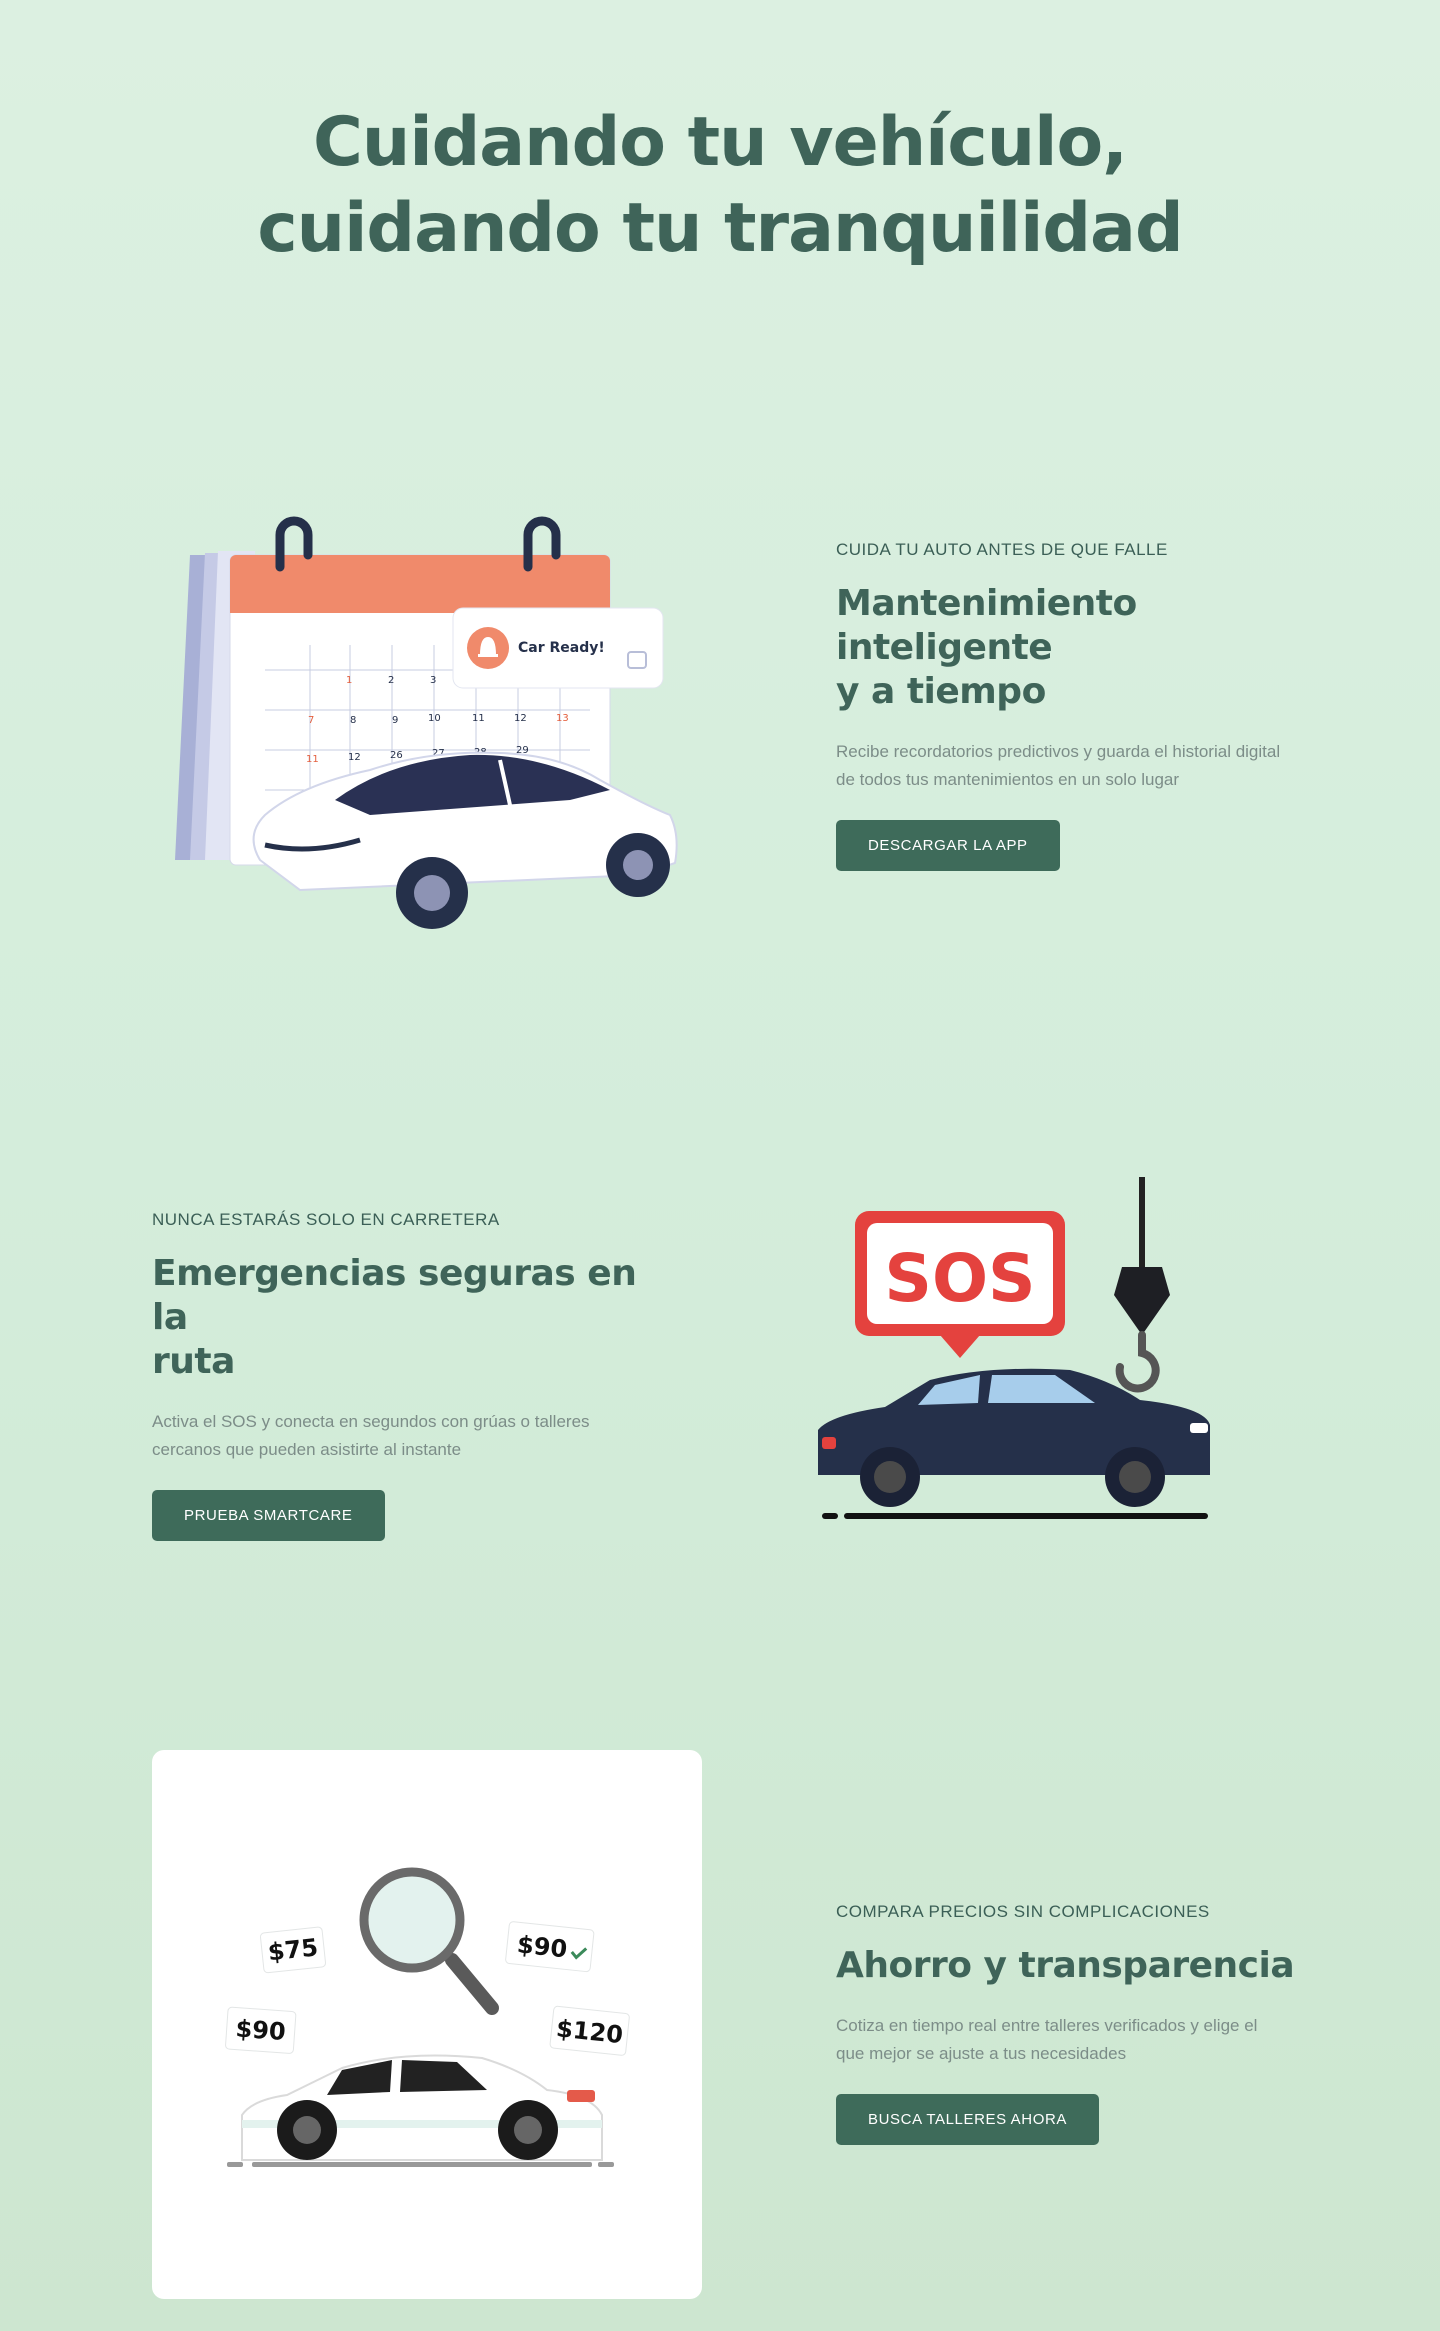  I want to click on emergency-title-line1: Emergencias seguras en la, so click(394, 1295).